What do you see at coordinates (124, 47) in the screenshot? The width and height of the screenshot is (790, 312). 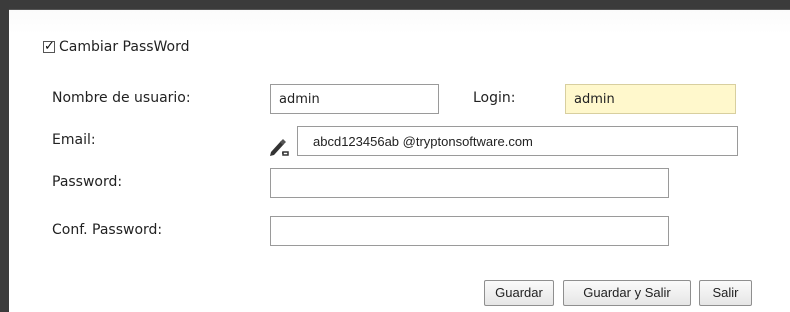 I see `change-password-label: Cambiar PassWord` at bounding box center [124, 47].